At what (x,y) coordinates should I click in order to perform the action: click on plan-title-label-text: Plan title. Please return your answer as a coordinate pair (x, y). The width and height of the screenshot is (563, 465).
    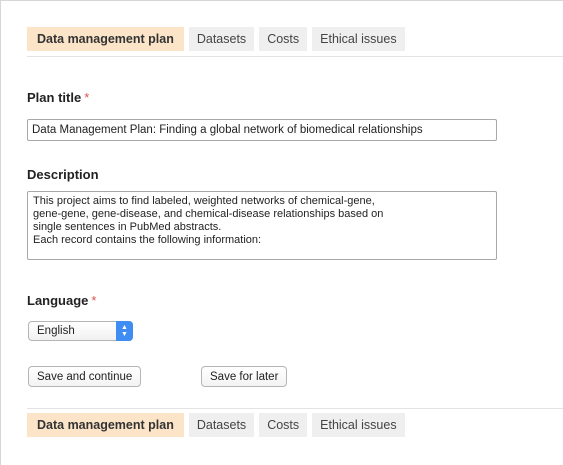
    Looking at the image, I should click on (54, 97).